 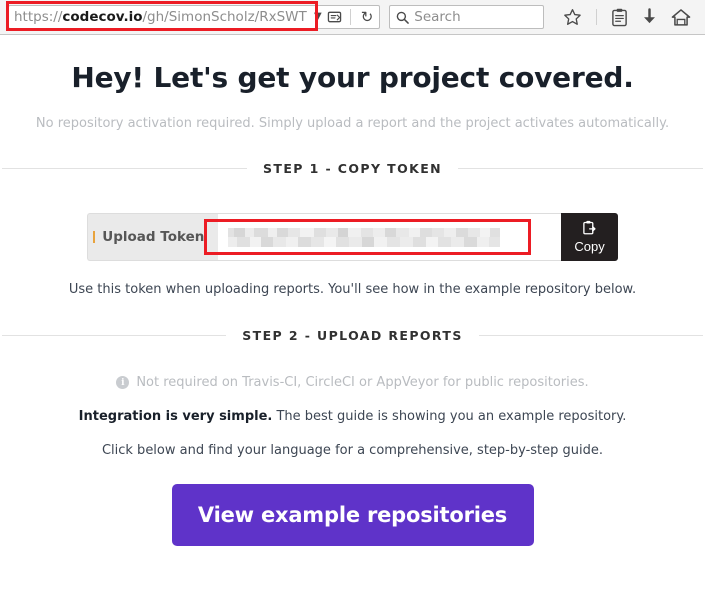 What do you see at coordinates (596, 17) in the screenshot?
I see `toolbar-divider-right` at bounding box center [596, 17].